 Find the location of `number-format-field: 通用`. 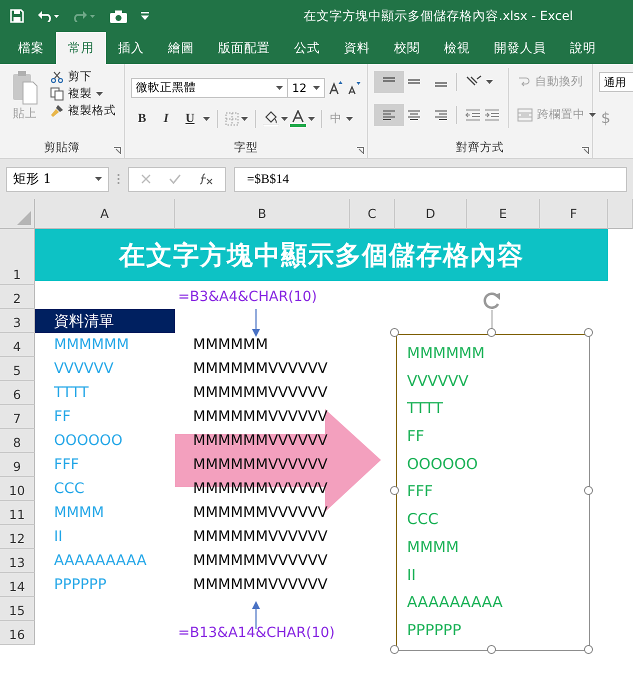

number-format-field: 通用 is located at coordinates (616, 82).